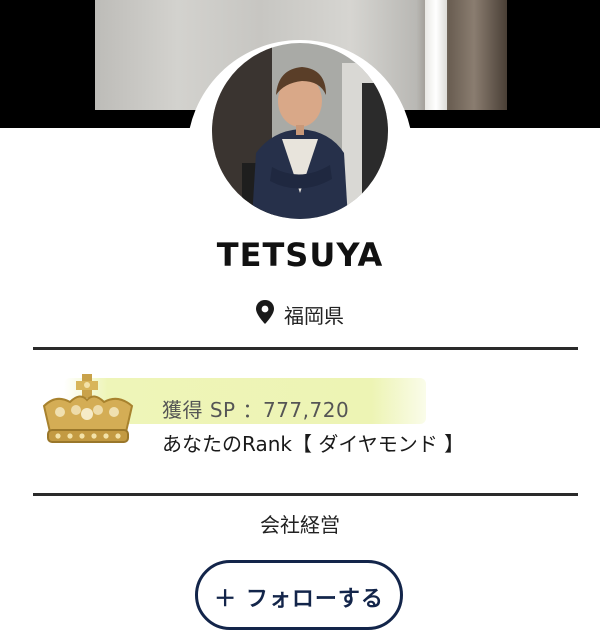 Image resolution: width=600 pixels, height=630 pixels. Describe the element at coordinates (300, 525) in the screenshot. I see `occupation-label: 会社経営` at that location.